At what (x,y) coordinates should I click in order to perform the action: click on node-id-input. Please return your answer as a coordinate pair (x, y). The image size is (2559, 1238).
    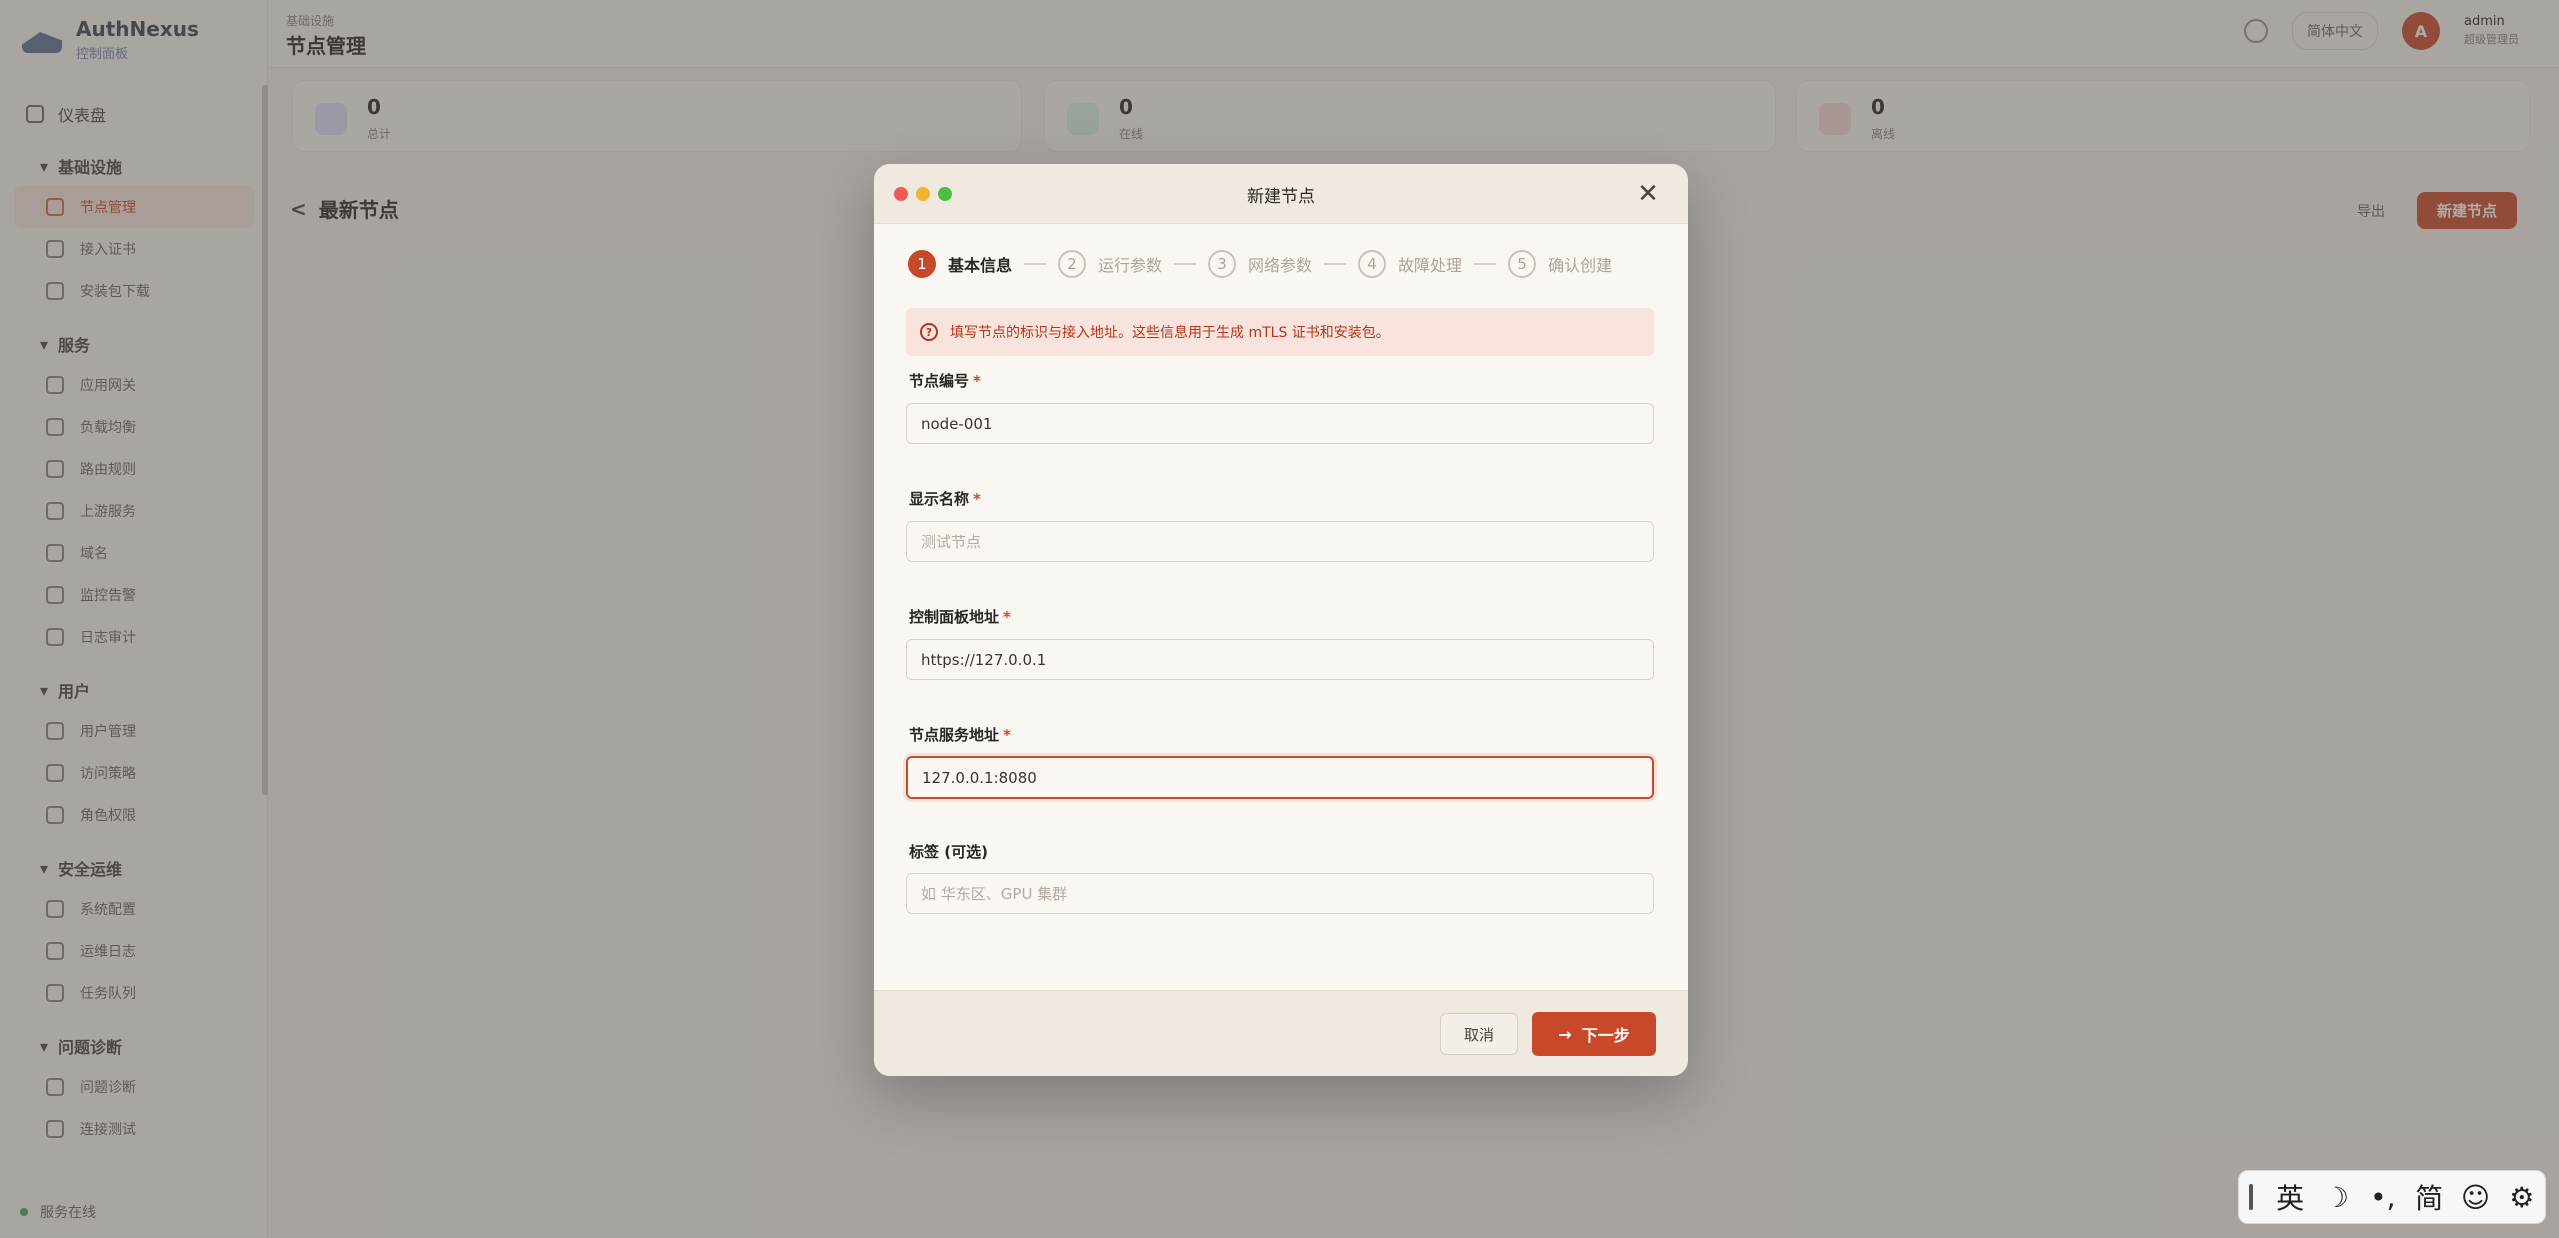
    Looking at the image, I should click on (1280, 423).